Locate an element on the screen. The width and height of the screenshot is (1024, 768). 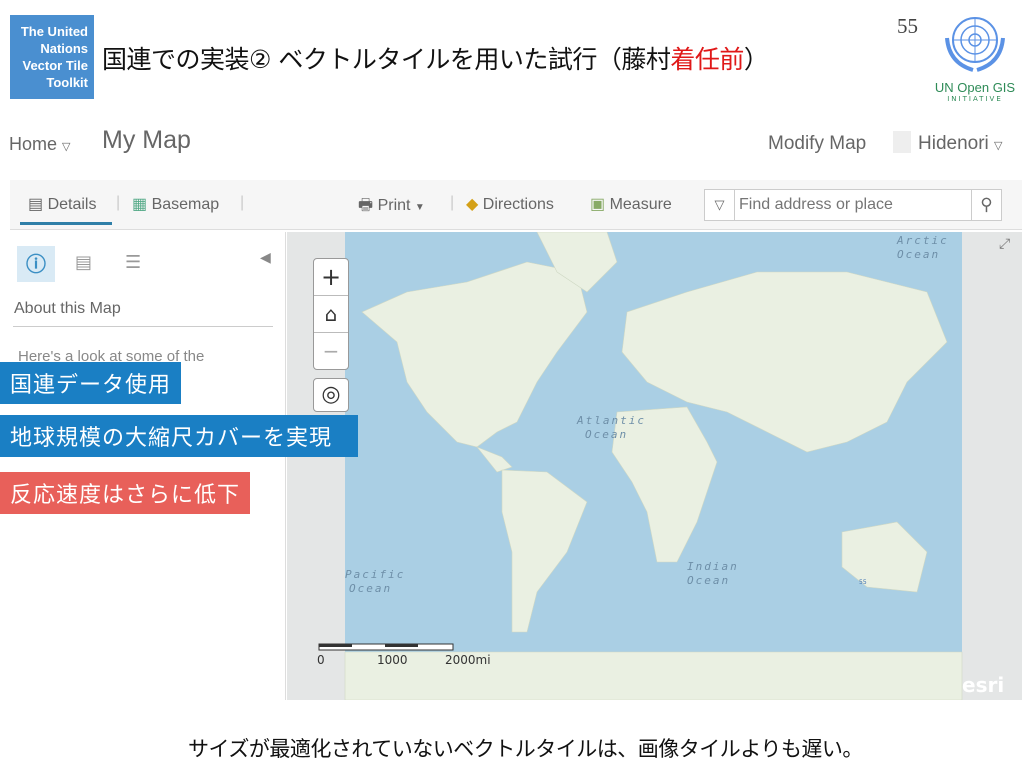
scale-label: 0 is located at coordinates (321, 660).